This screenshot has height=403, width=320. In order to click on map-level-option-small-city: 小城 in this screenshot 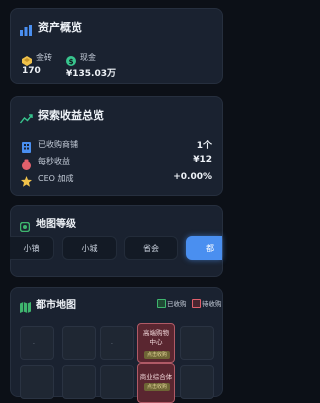, I will do `click(89, 248)`.